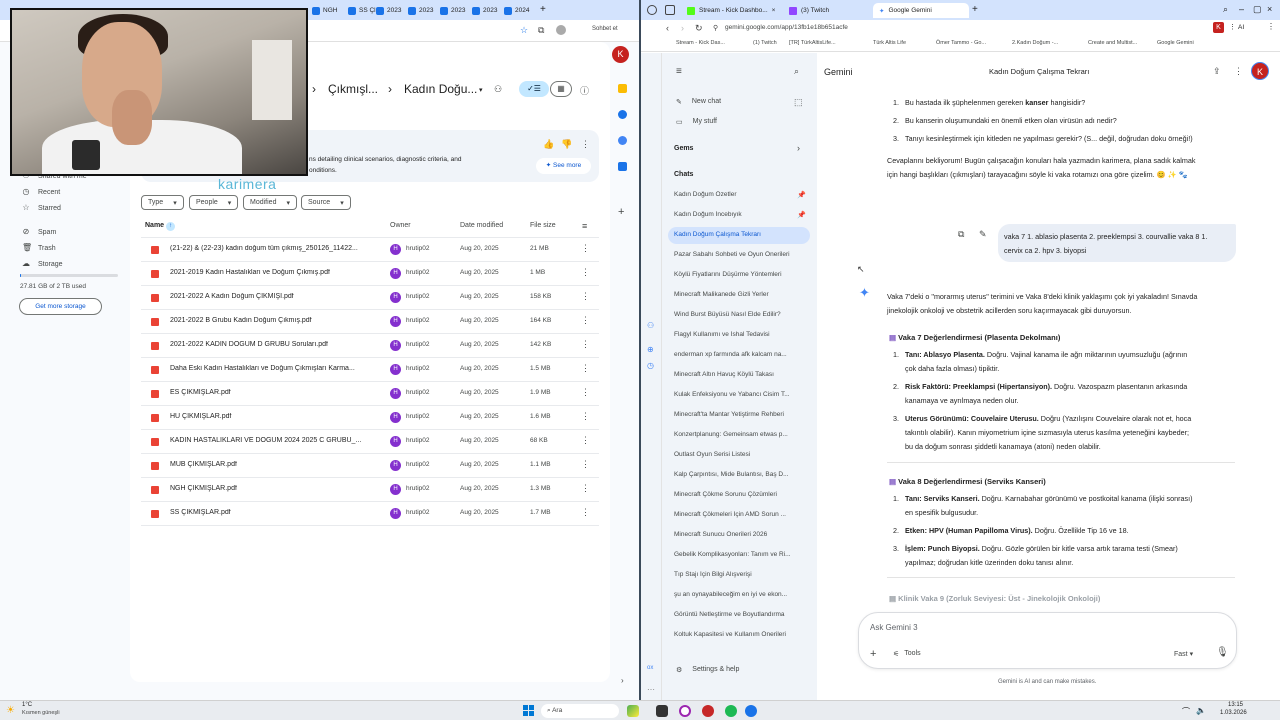 The image size is (1280, 720). I want to click on extension-icon: ⧉, so click(541, 30).